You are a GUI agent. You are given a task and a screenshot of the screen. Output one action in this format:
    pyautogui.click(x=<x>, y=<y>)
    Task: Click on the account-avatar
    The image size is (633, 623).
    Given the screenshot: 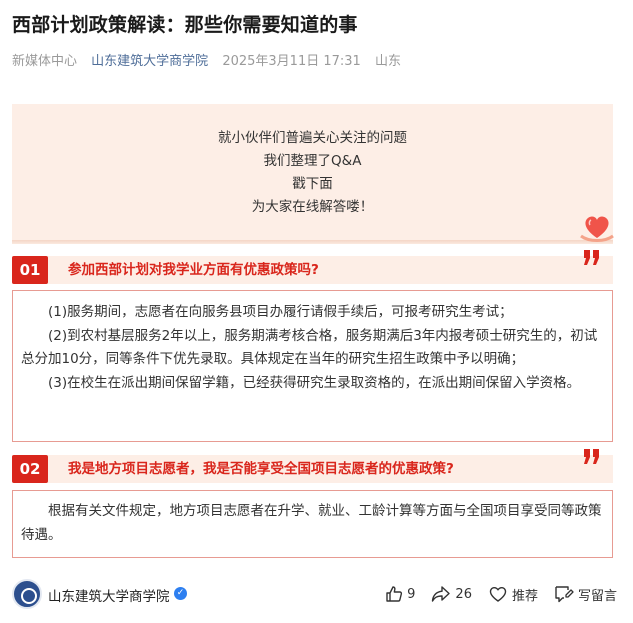 What is the action you would take?
    pyautogui.click(x=27, y=594)
    